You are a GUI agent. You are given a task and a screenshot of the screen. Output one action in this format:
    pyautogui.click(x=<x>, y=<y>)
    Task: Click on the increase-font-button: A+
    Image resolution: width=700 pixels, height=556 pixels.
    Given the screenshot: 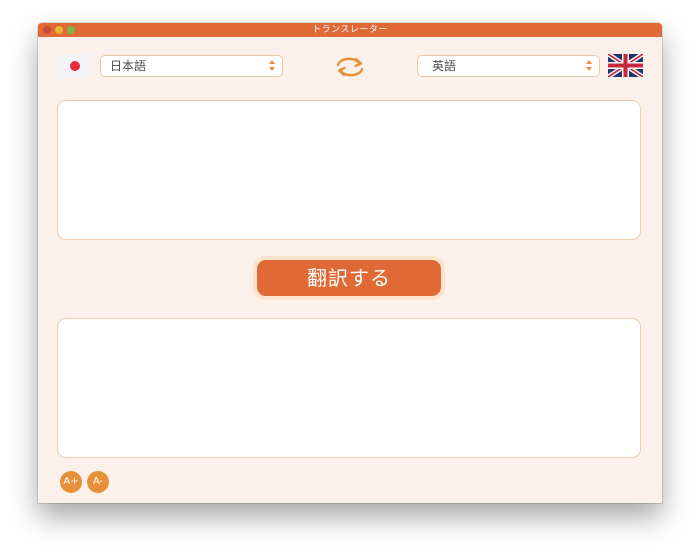 What is the action you would take?
    pyautogui.click(x=71, y=482)
    